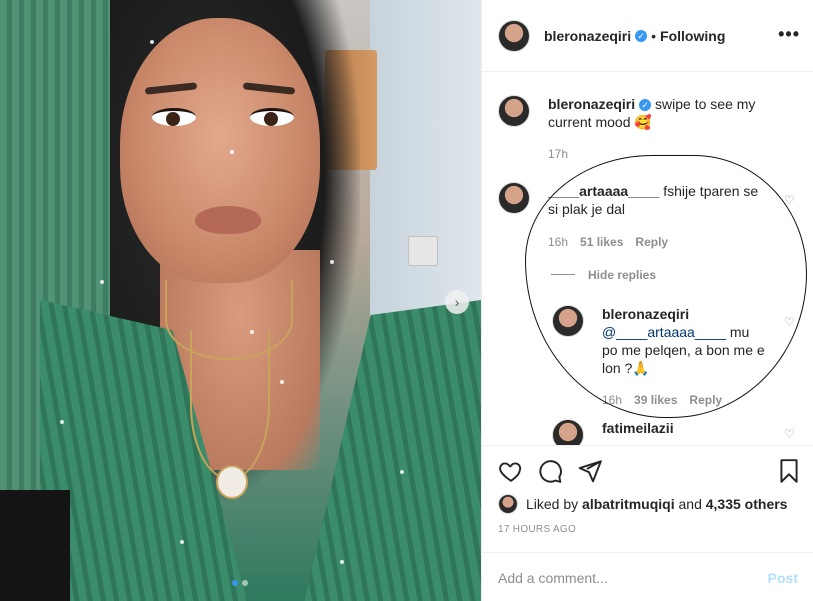 Image resolution: width=813 pixels, height=601 pixels. I want to click on chevron-right-icon: ›, so click(457, 302).